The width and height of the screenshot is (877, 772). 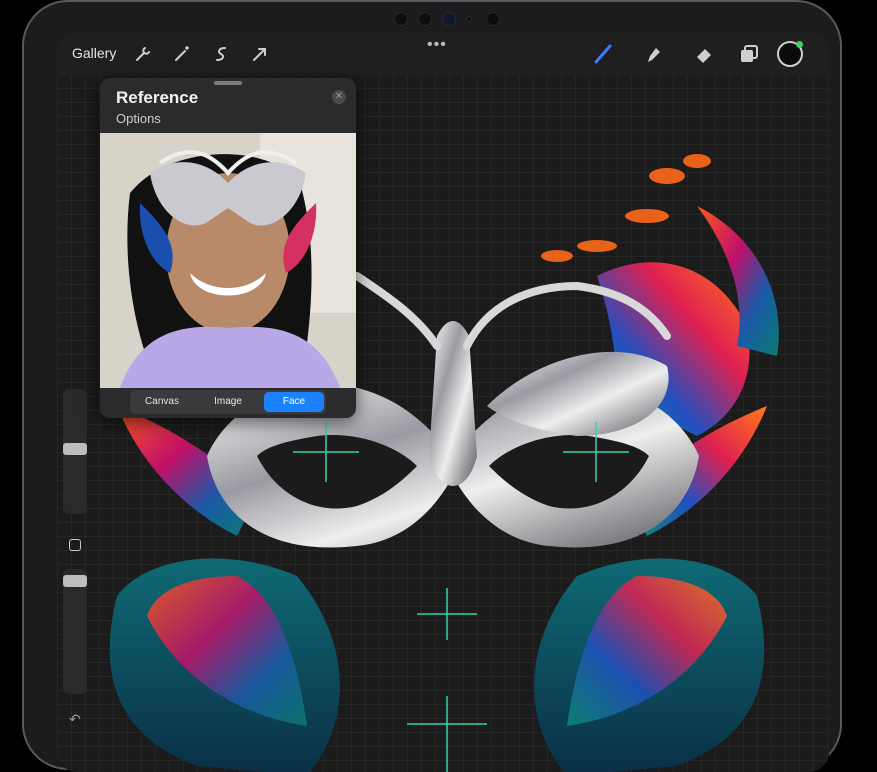 I want to click on opacity-slider, so click(x=75, y=631).